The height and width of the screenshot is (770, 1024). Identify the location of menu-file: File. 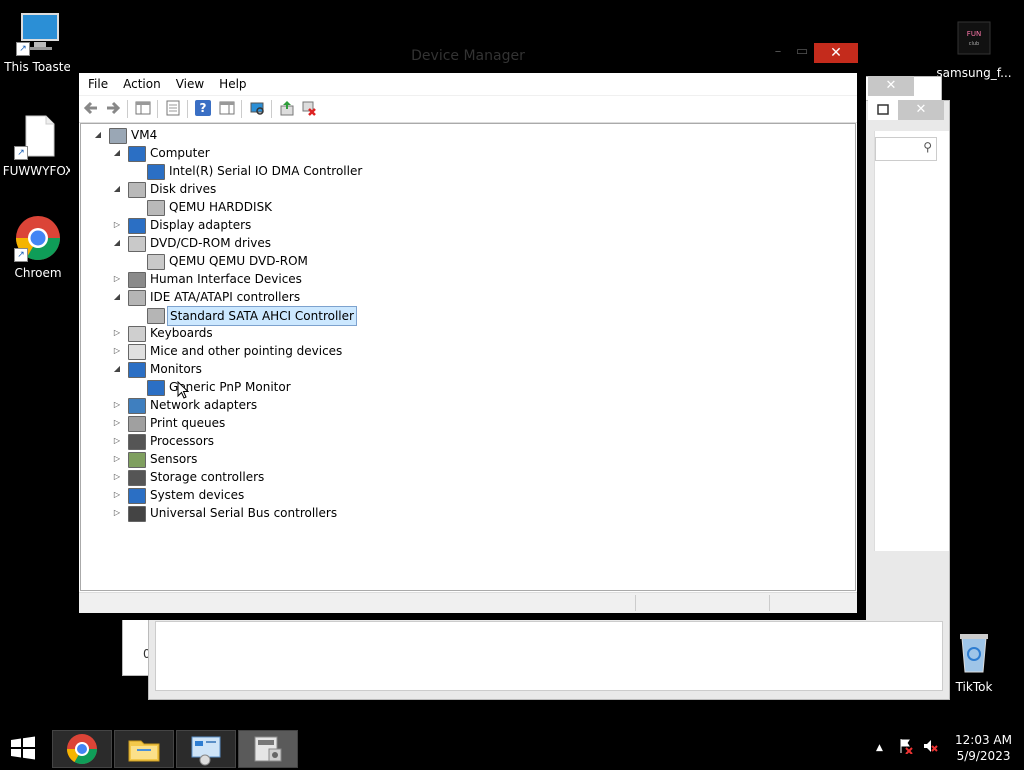
(96, 82).